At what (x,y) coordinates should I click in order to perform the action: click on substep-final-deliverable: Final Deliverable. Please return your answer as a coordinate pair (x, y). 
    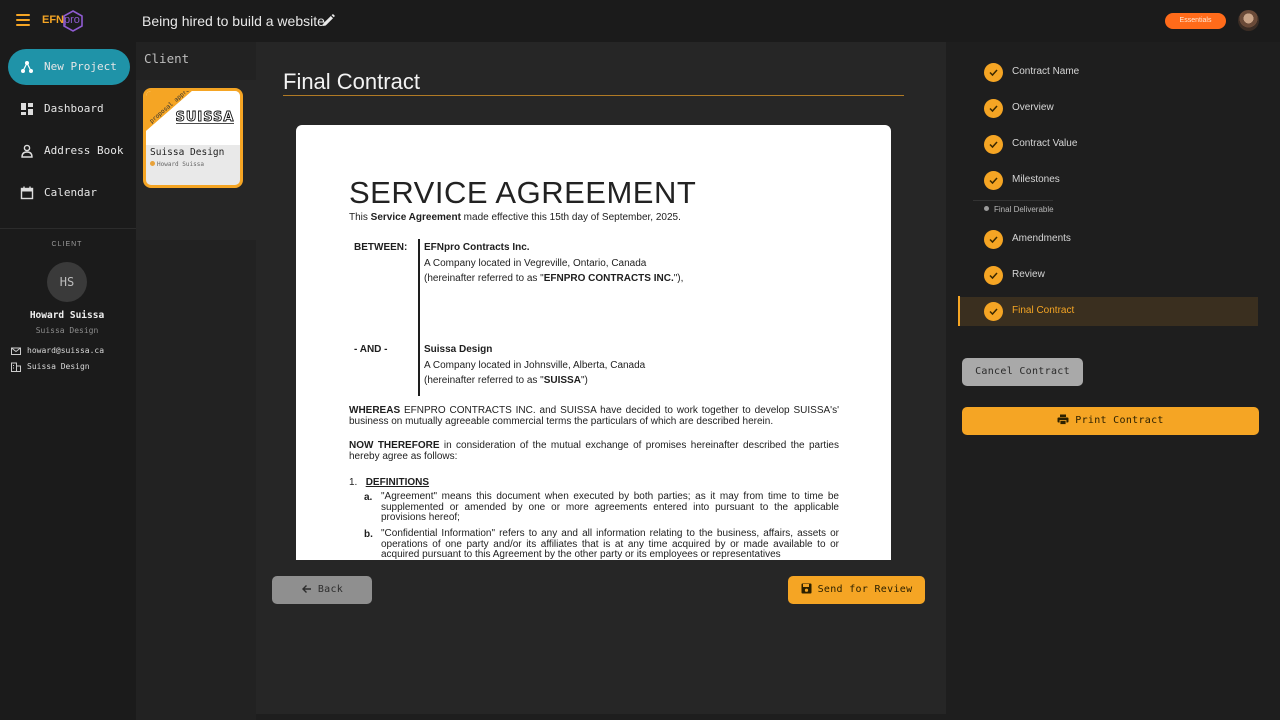
    Looking at the image, I should click on (1019, 209).